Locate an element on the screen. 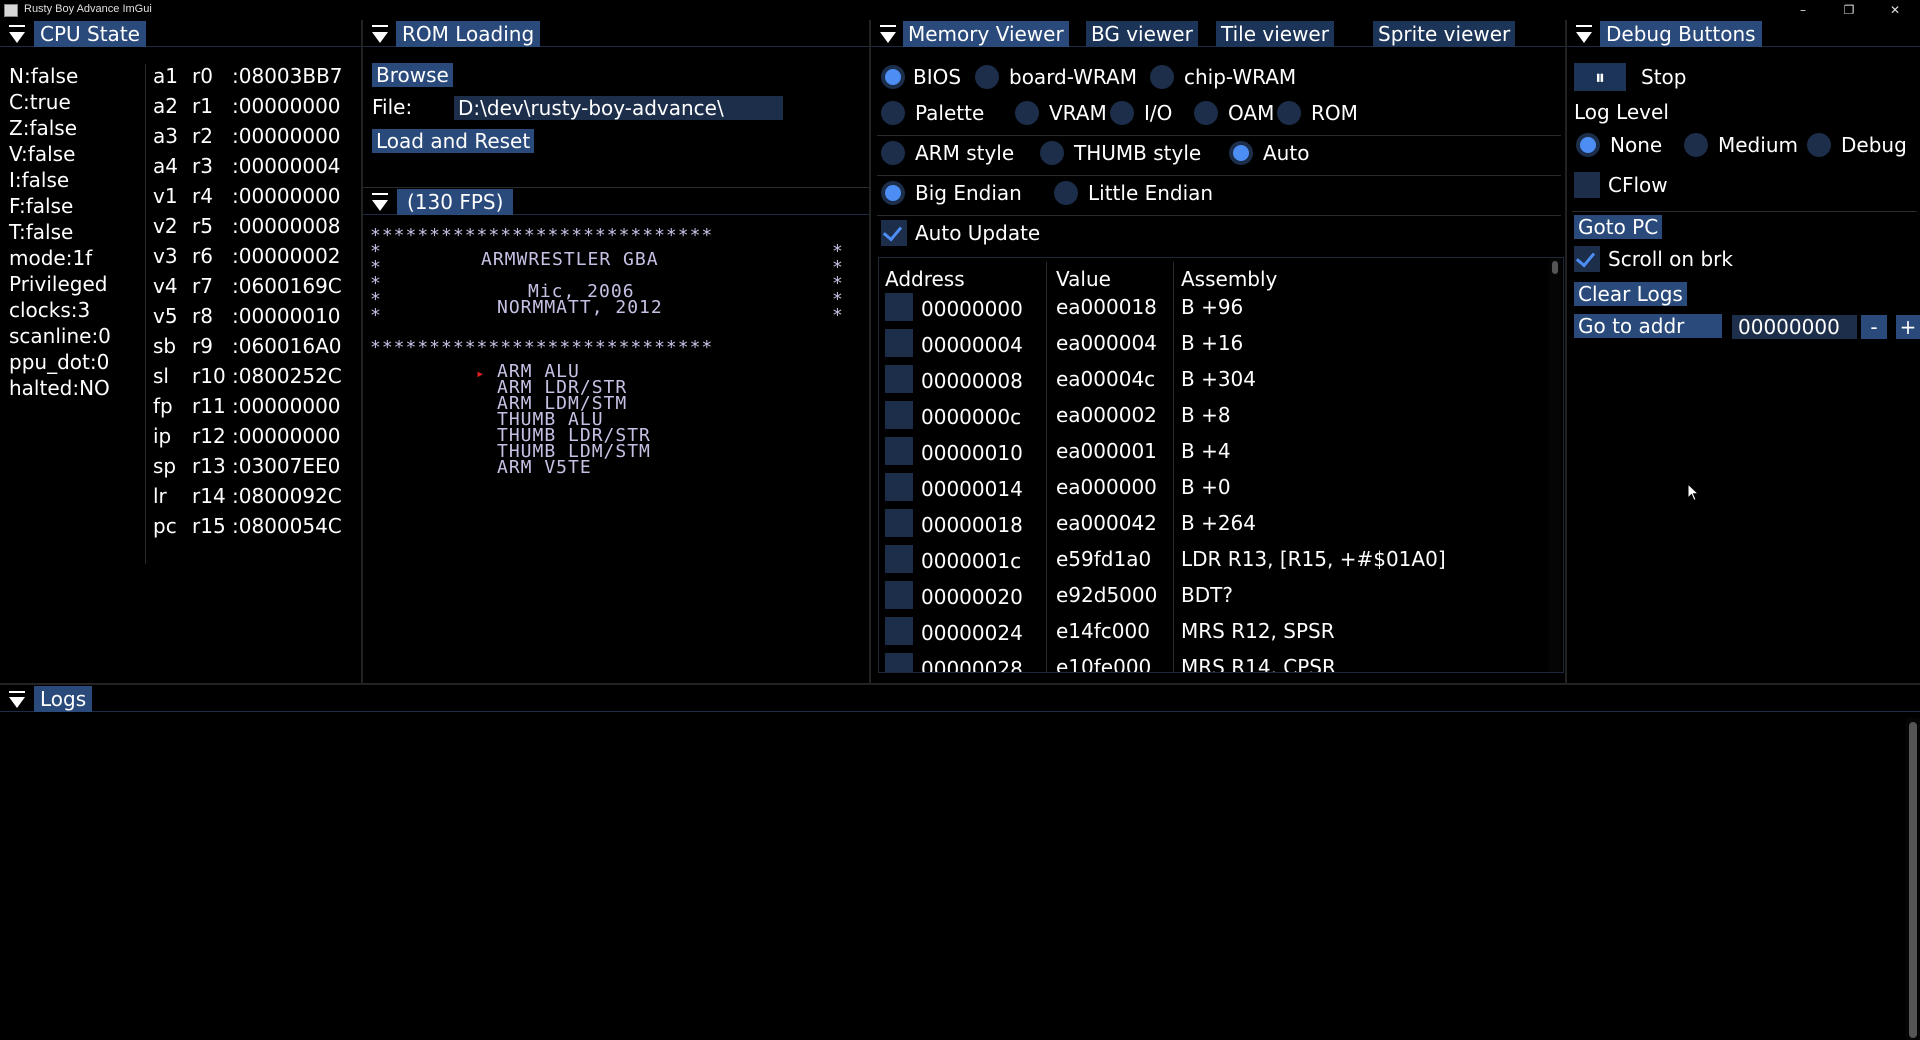 This screenshot has height=1040, width=1920. cflow-label: CFlow is located at coordinates (1638, 185).